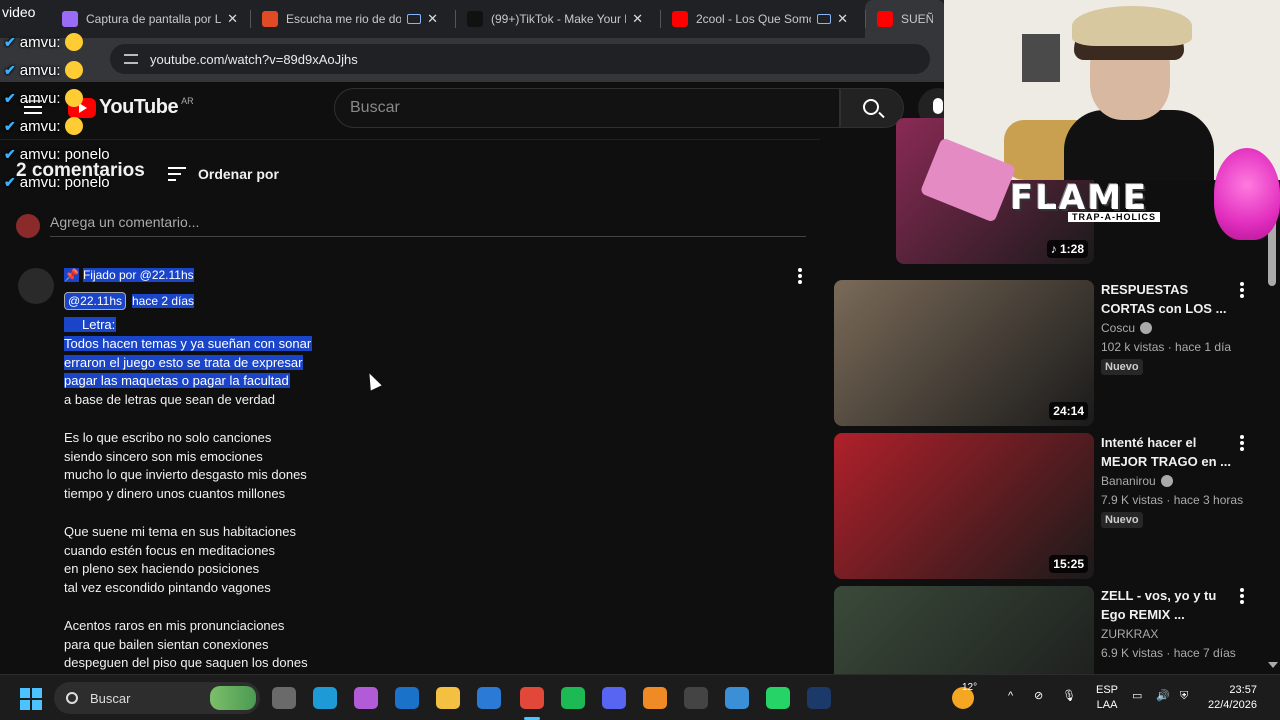  What do you see at coordinates (1067, 249) in the screenshot?
I see `video-duration: ♪ 1:28` at bounding box center [1067, 249].